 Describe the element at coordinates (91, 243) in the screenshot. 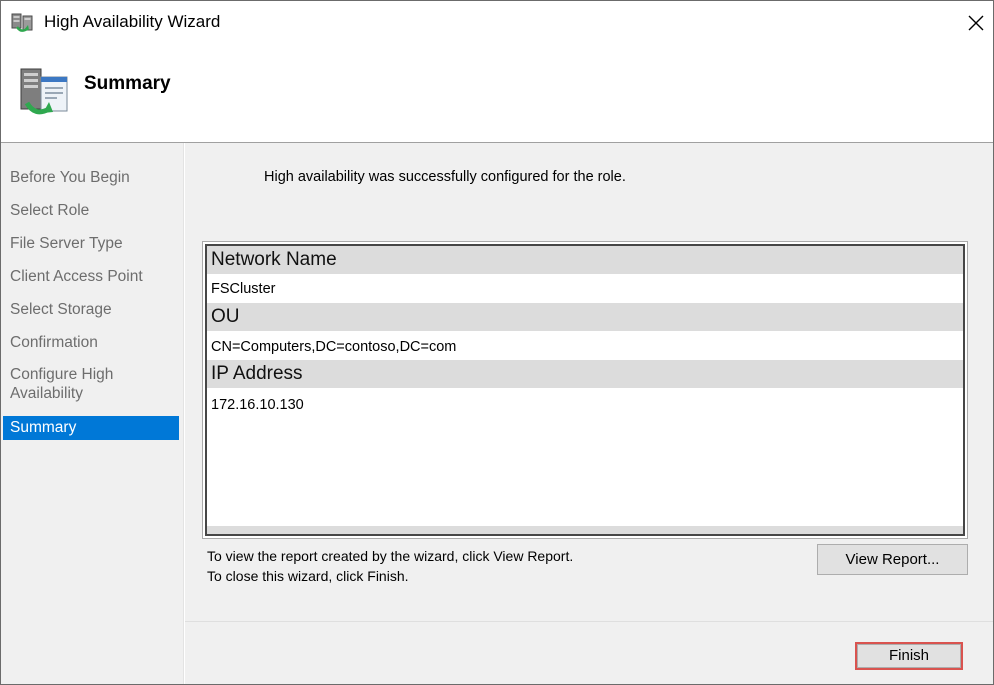

I see `step-file-server-type: File Server Type` at that location.